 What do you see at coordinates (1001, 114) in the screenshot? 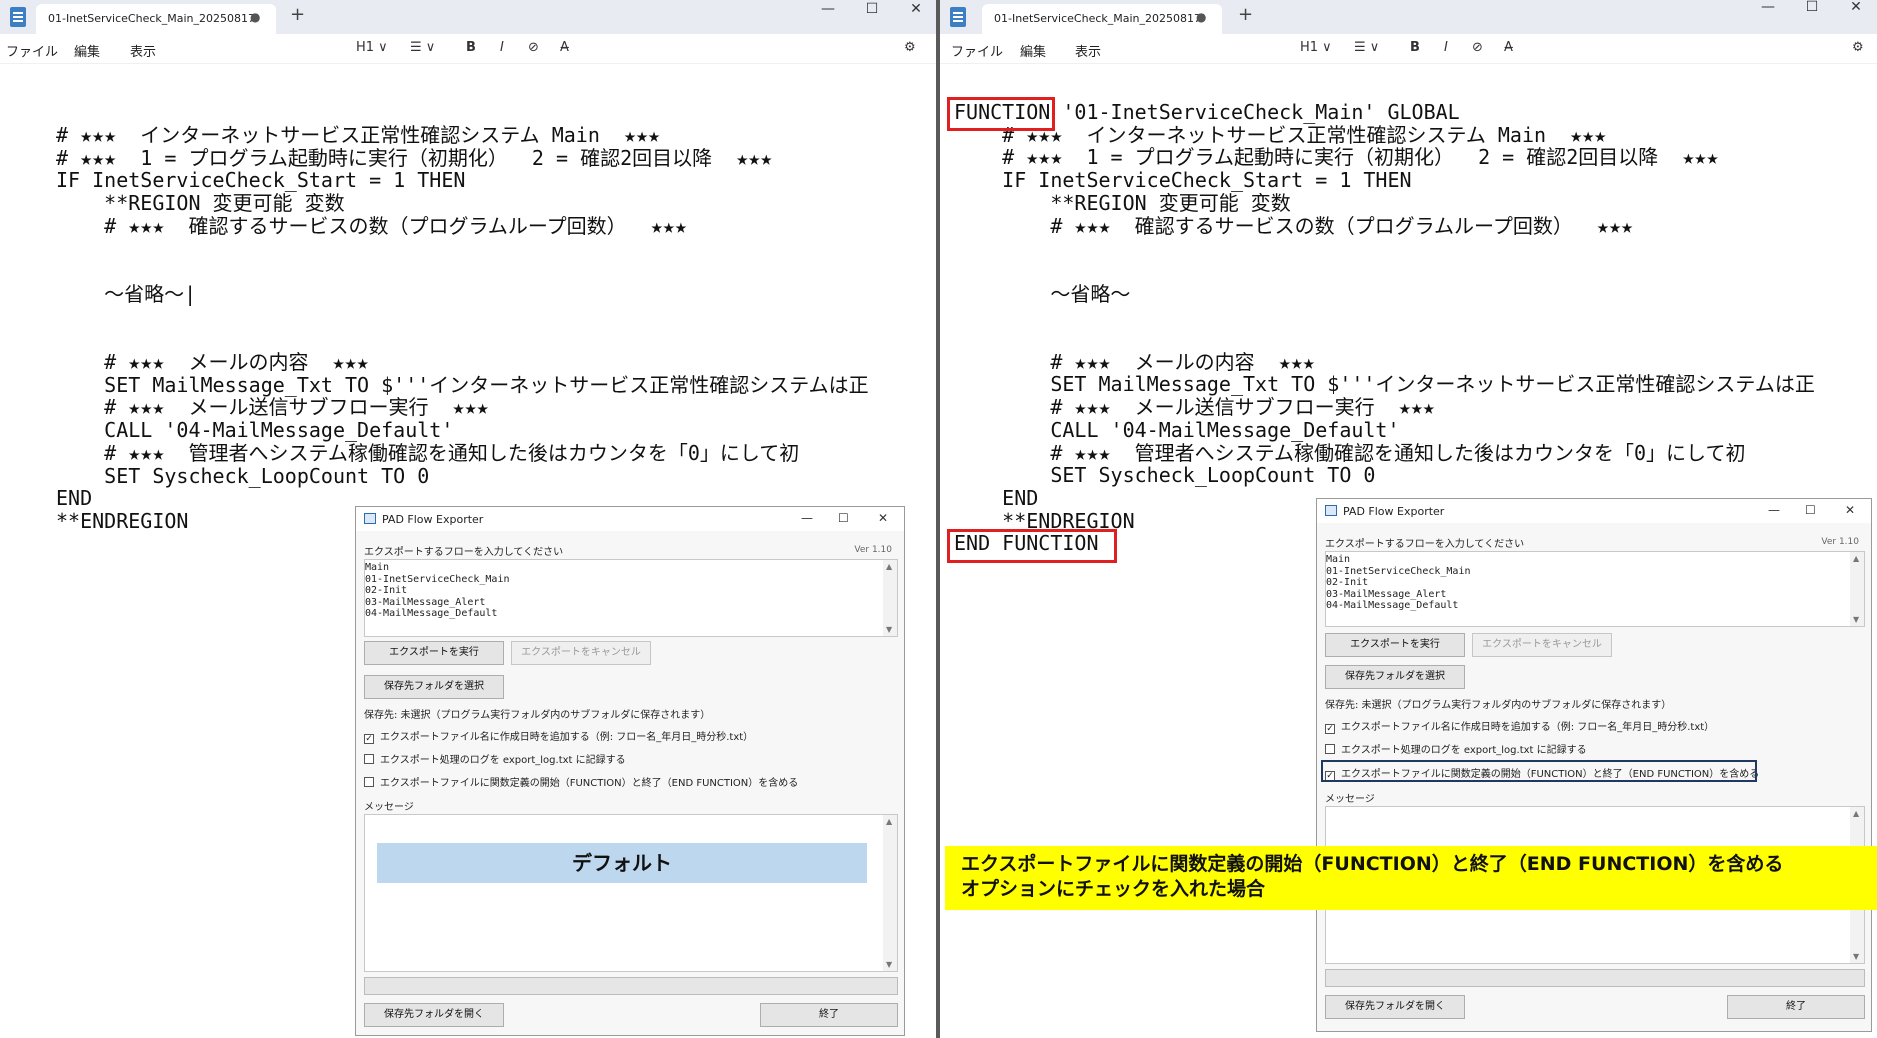
I see `function-red-highlight` at bounding box center [1001, 114].